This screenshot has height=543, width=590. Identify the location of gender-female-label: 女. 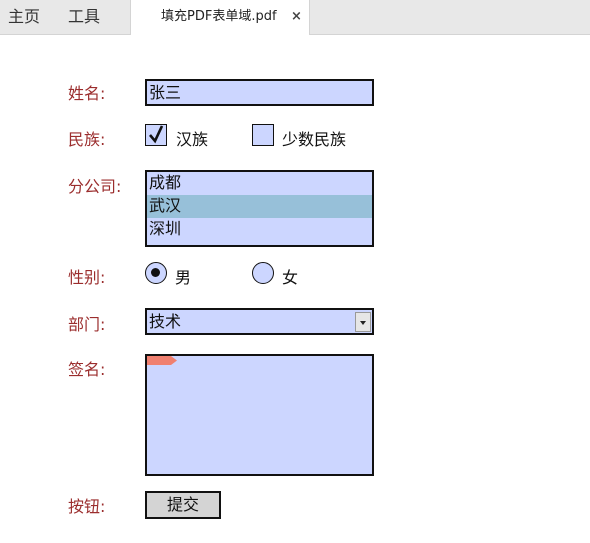
(290, 277).